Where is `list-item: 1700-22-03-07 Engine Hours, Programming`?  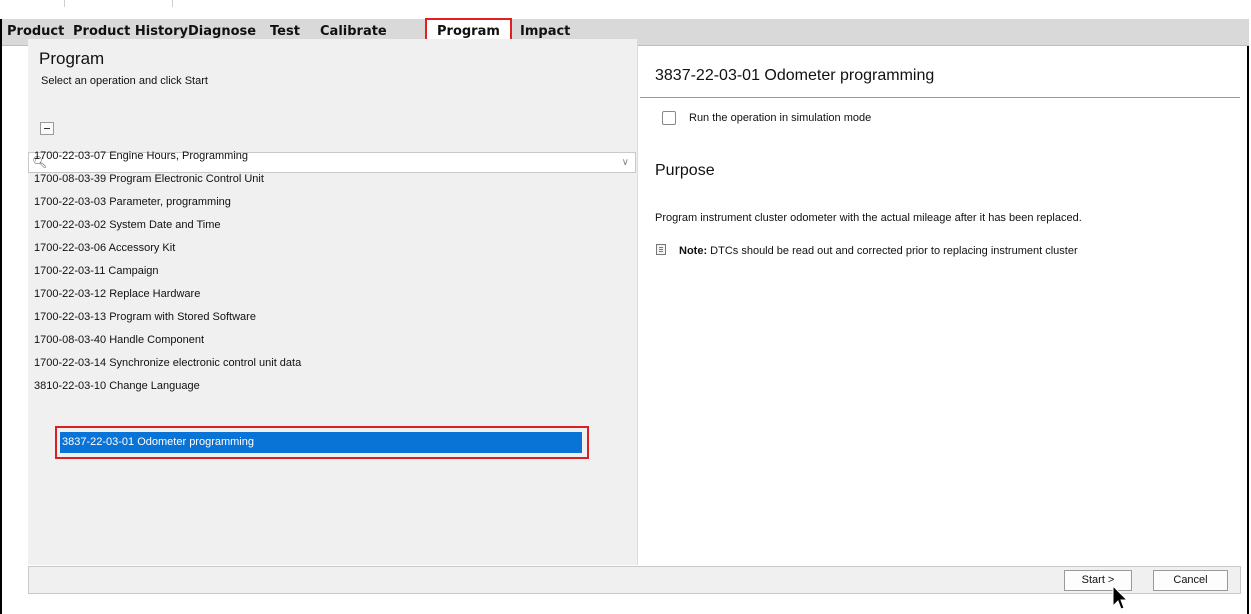 list-item: 1700-22-03-07 Engine Hours, Programming is located at coordinates (297, 156).